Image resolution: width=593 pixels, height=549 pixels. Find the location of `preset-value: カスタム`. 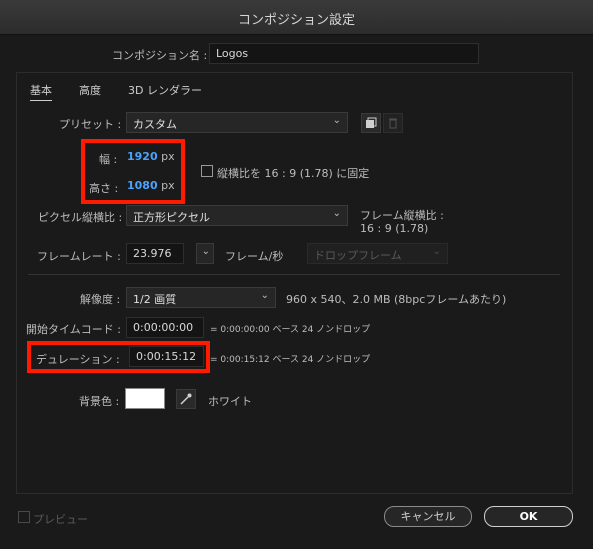

preset-value: カスタム is located at coordinates (155, 124).